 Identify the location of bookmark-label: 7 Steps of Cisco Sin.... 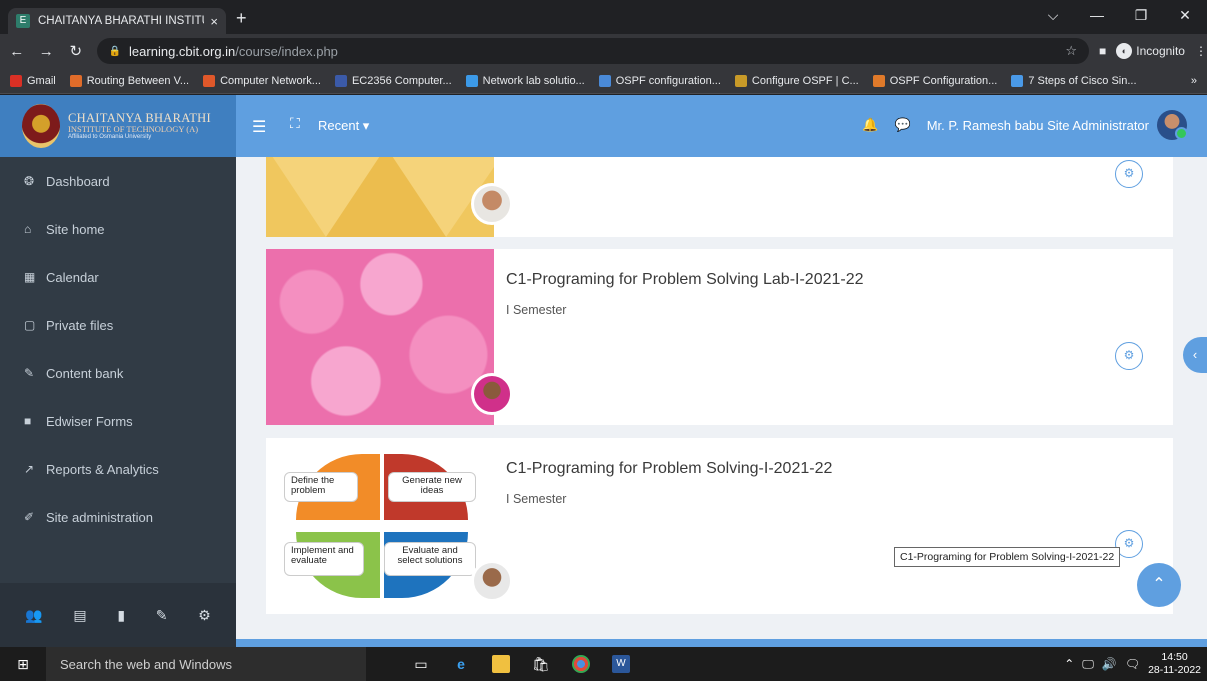
(1082, 80).